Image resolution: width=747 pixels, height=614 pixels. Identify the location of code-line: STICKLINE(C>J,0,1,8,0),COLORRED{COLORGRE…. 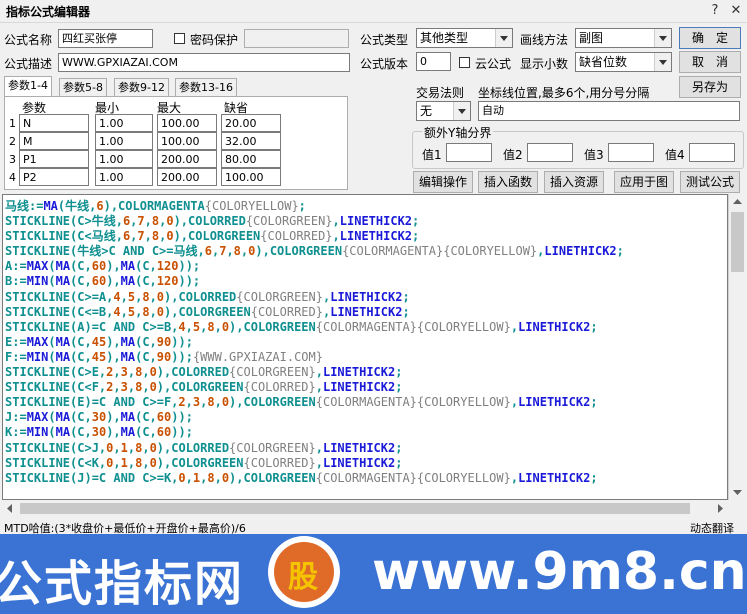
(204, 447).